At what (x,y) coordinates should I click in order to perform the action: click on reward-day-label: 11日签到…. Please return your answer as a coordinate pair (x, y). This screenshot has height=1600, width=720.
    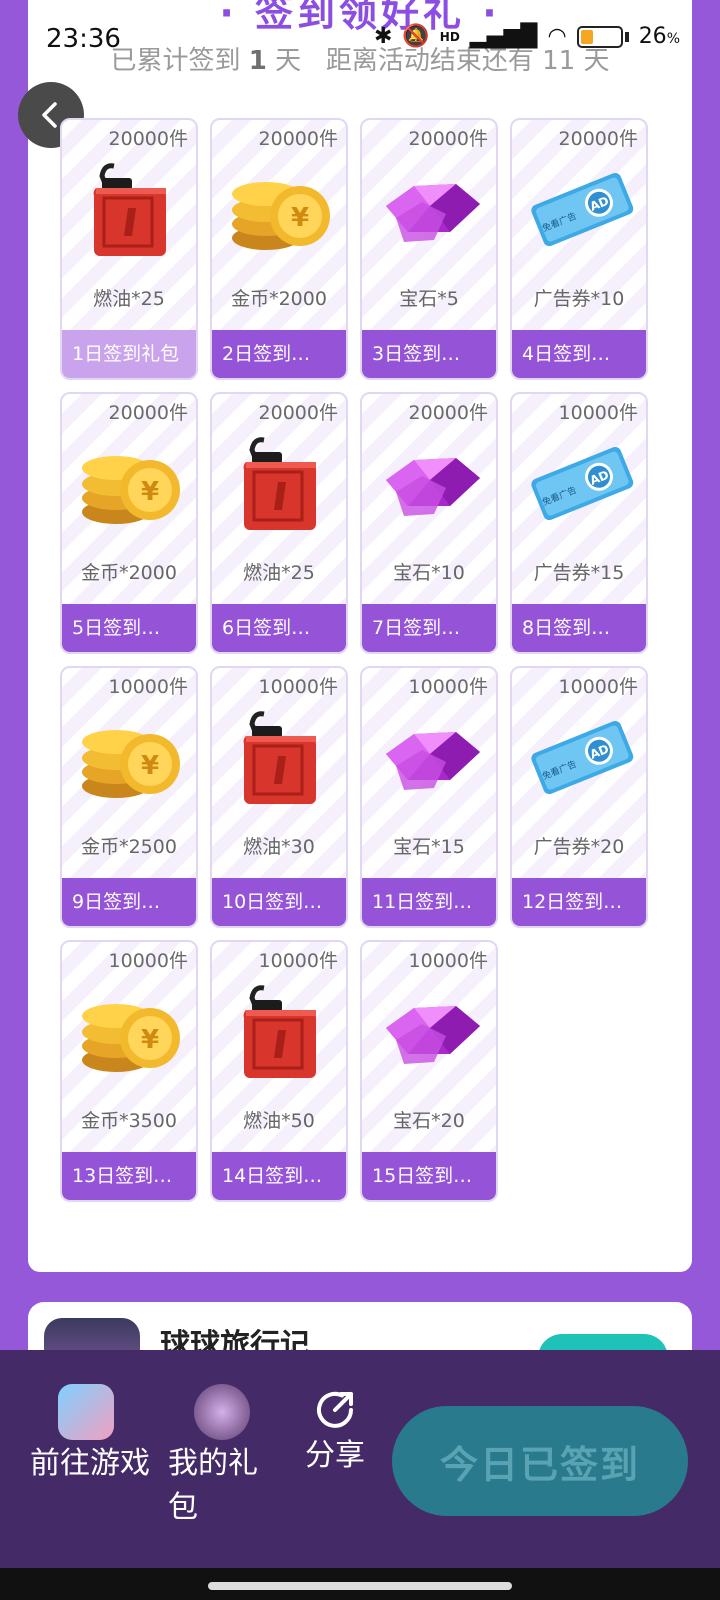
    Looking at the image, I should click on (429, 902).